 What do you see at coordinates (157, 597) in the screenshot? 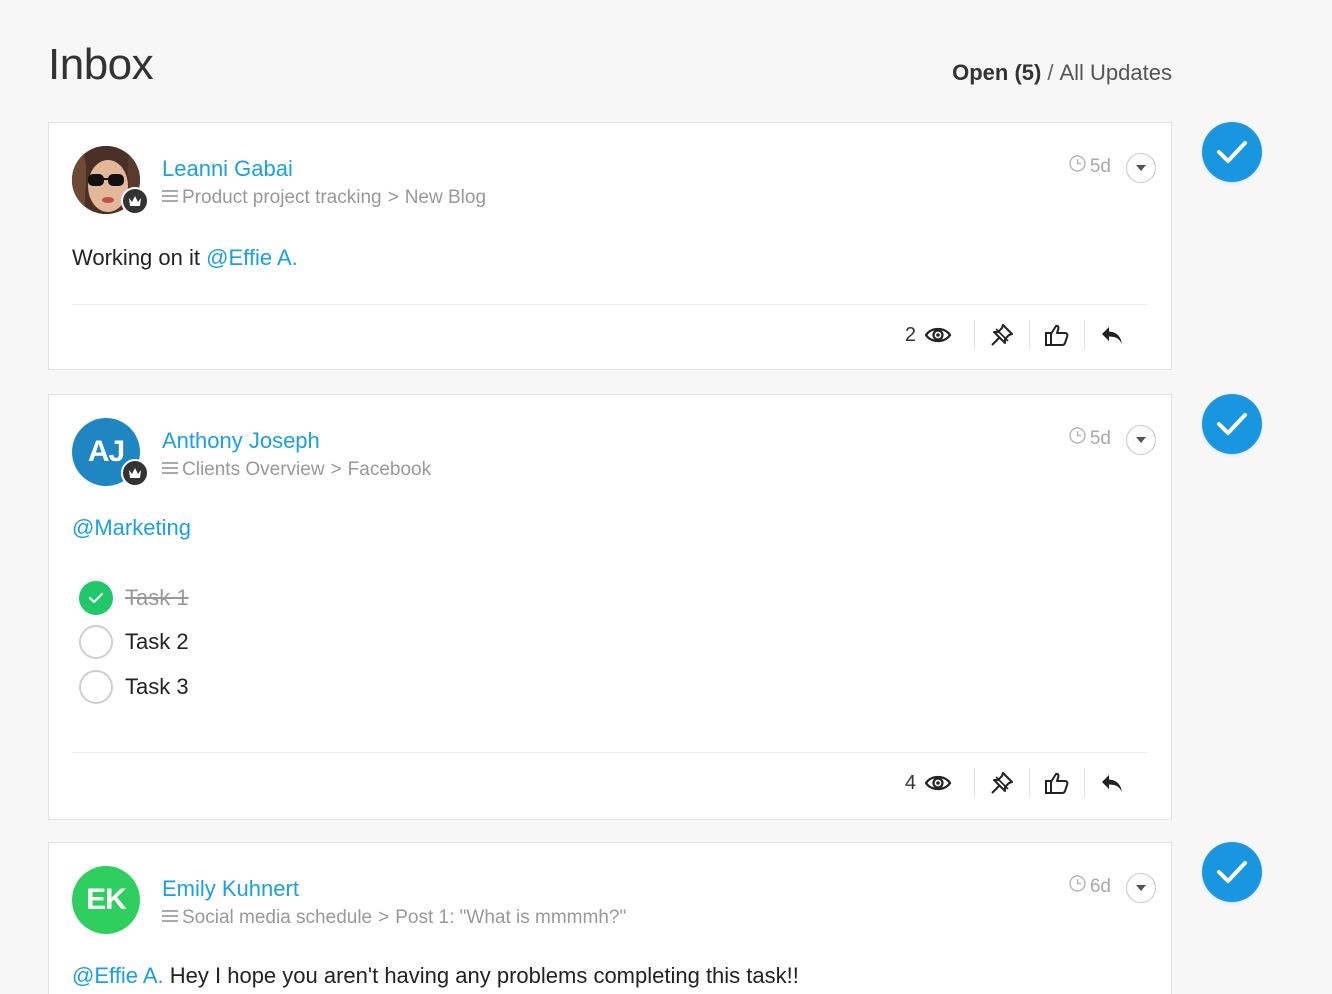
I see `task-label: Task 1` at bounding box center [157, 597].